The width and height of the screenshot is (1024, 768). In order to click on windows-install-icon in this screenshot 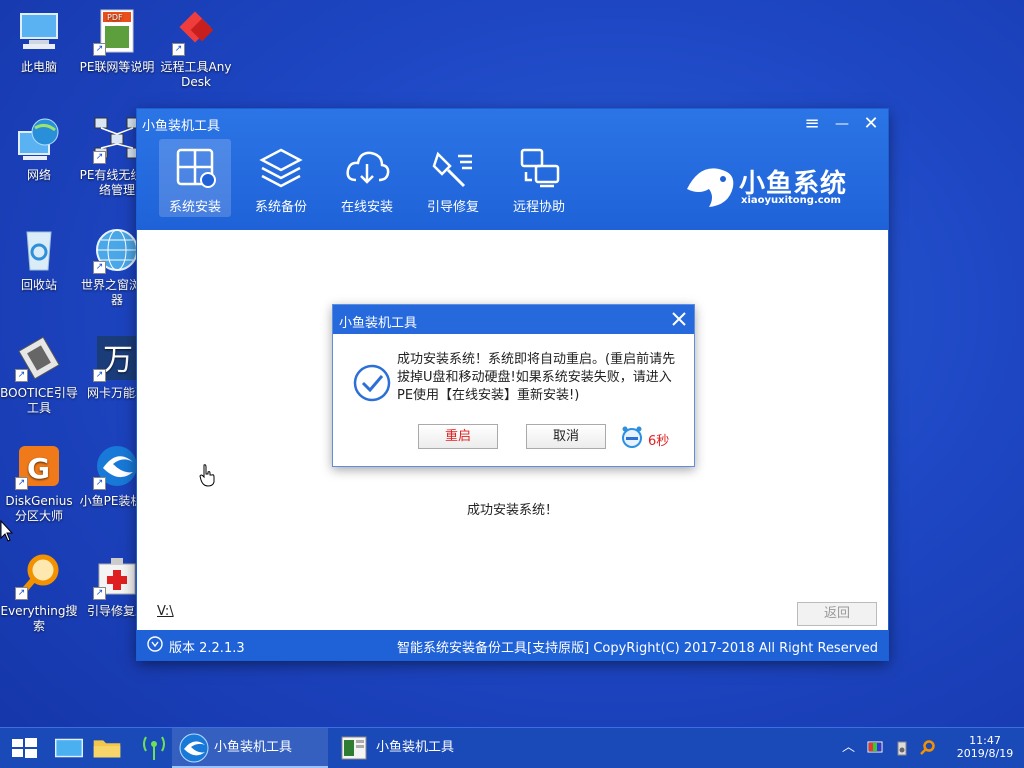, I will do `click(195, 167)`.